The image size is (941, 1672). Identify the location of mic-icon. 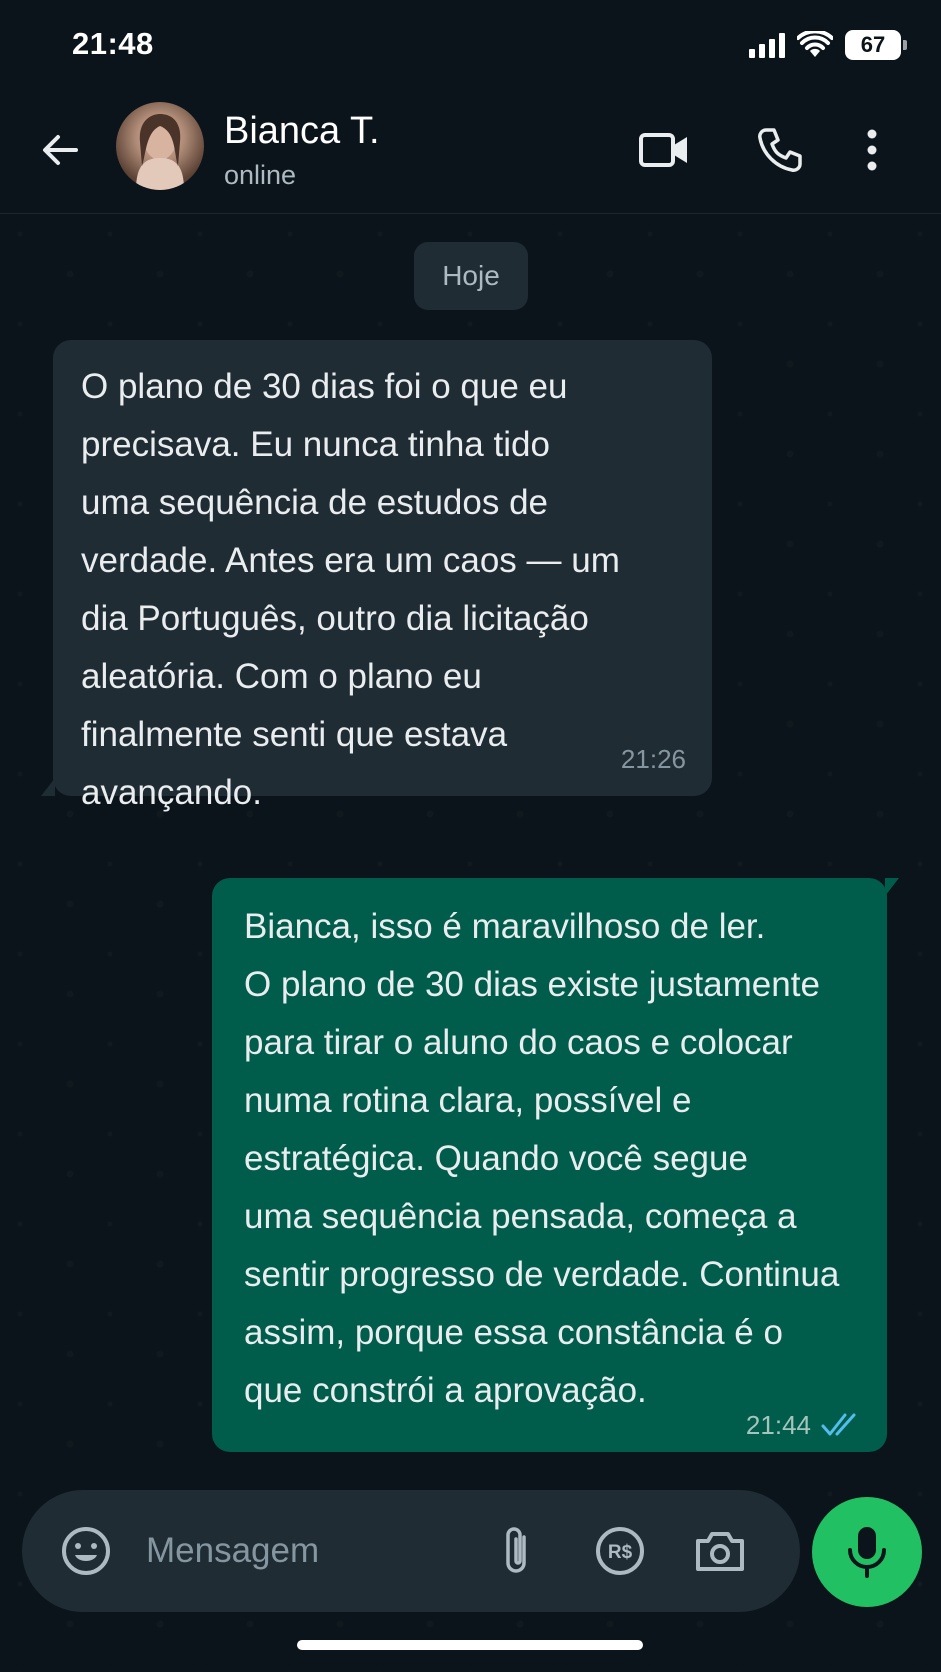
(867, 1552).